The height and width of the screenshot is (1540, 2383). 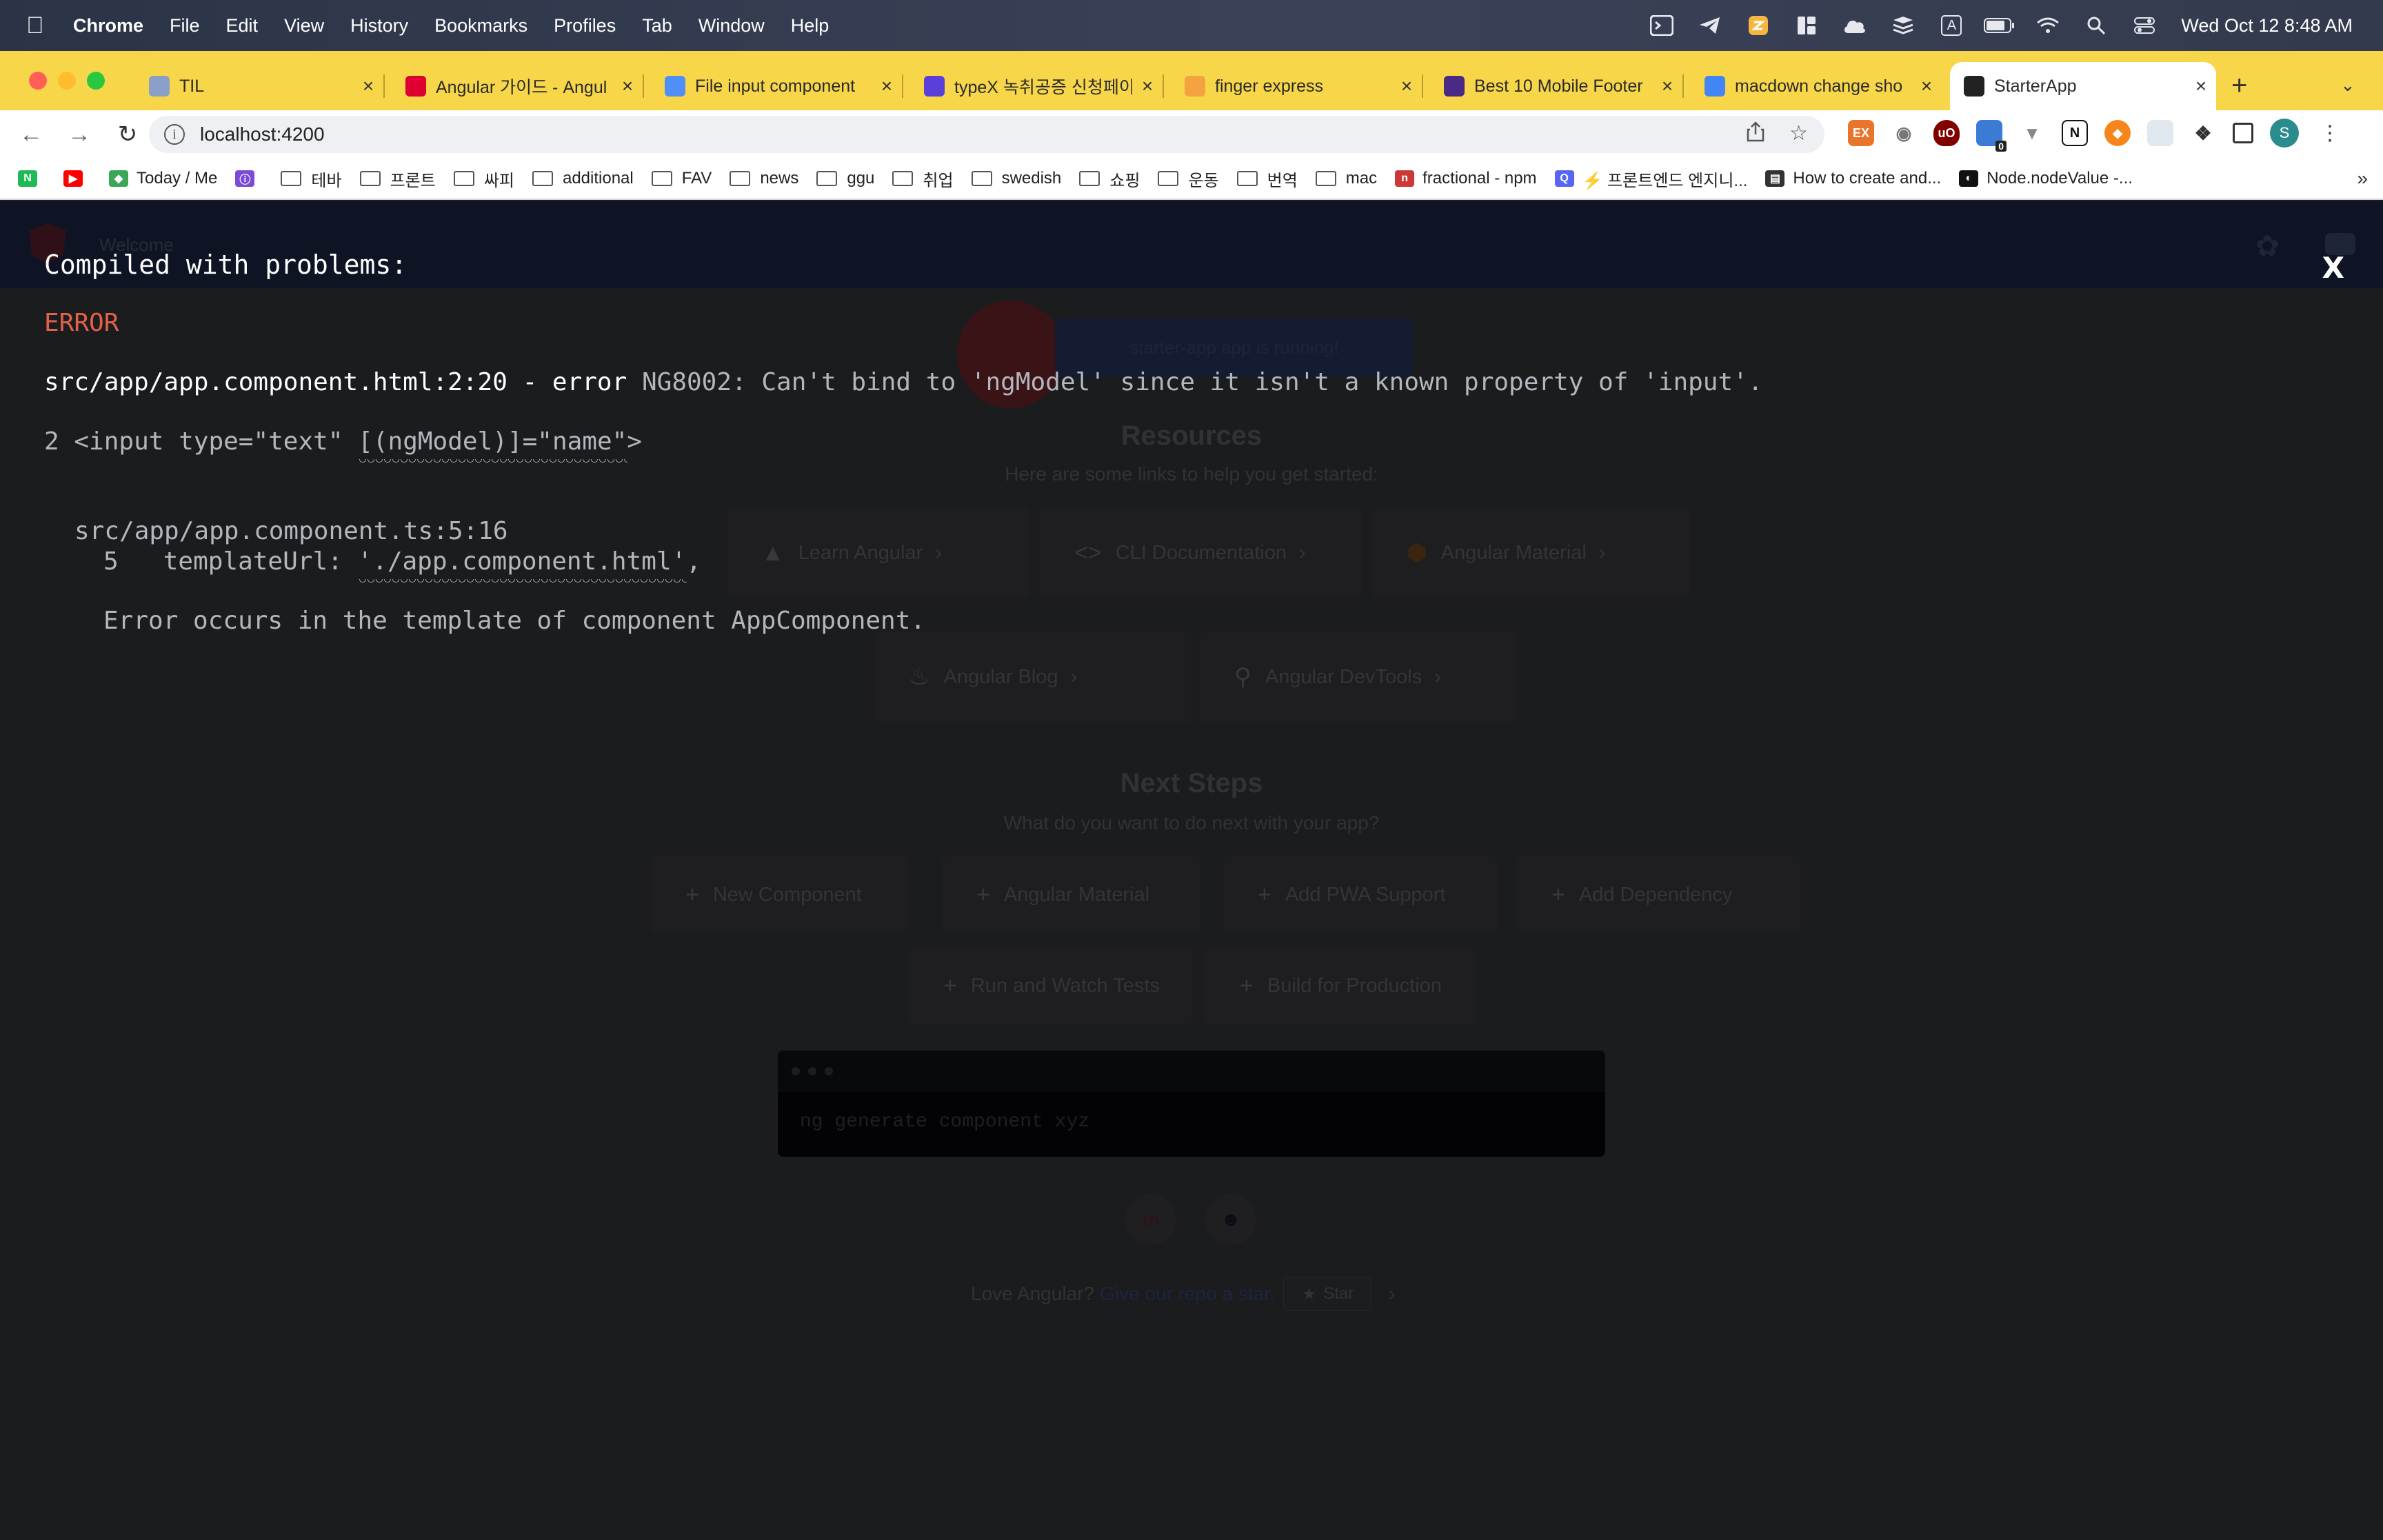 I want to click on overlay-close-button: X, so click(x=2333, y=268).